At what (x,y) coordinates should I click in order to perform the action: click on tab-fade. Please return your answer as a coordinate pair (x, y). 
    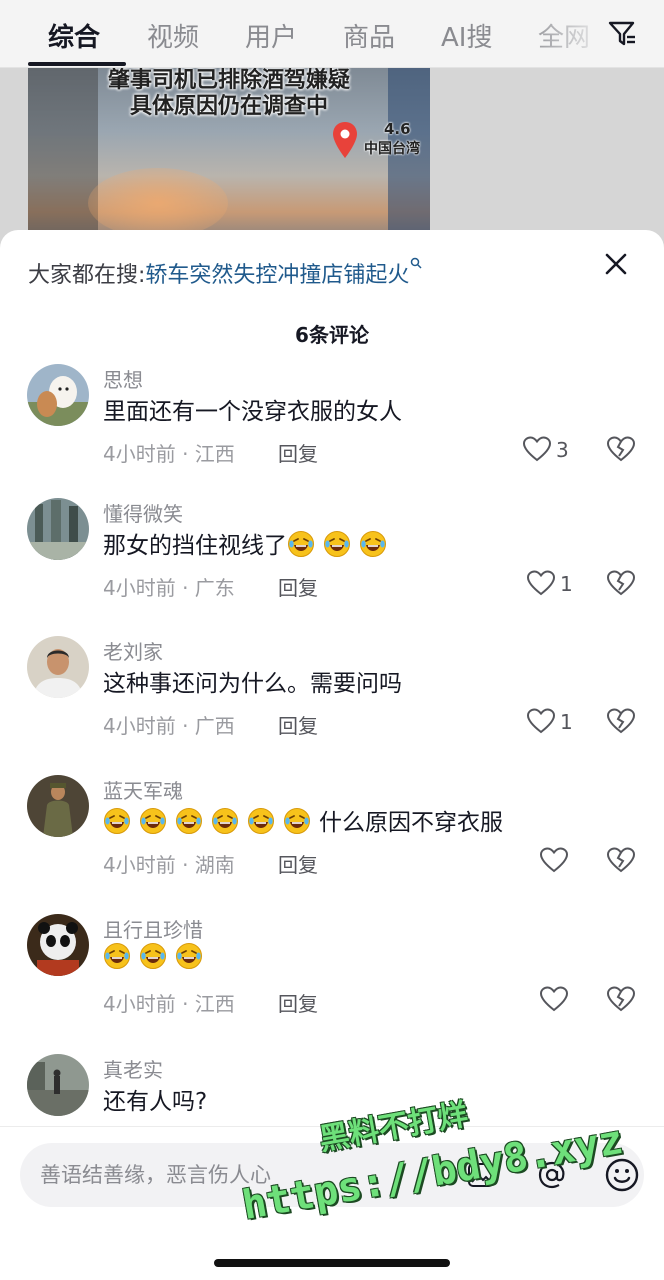
    Looking at the image, I should click on (565, 33).